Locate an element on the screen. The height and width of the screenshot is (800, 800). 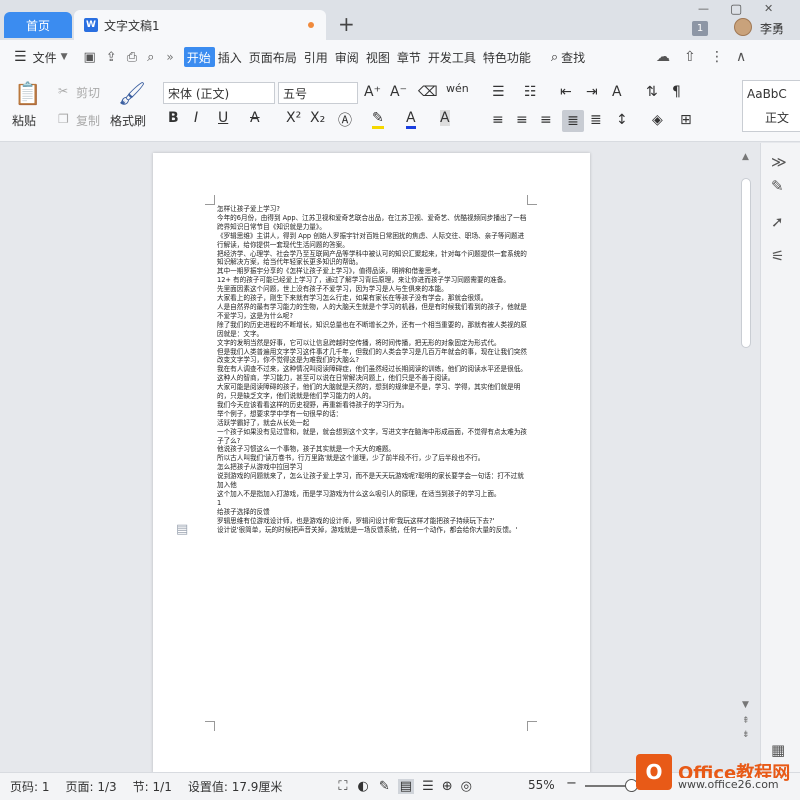
web-view-icon: ⊕ is located at coordinates (447, 786).